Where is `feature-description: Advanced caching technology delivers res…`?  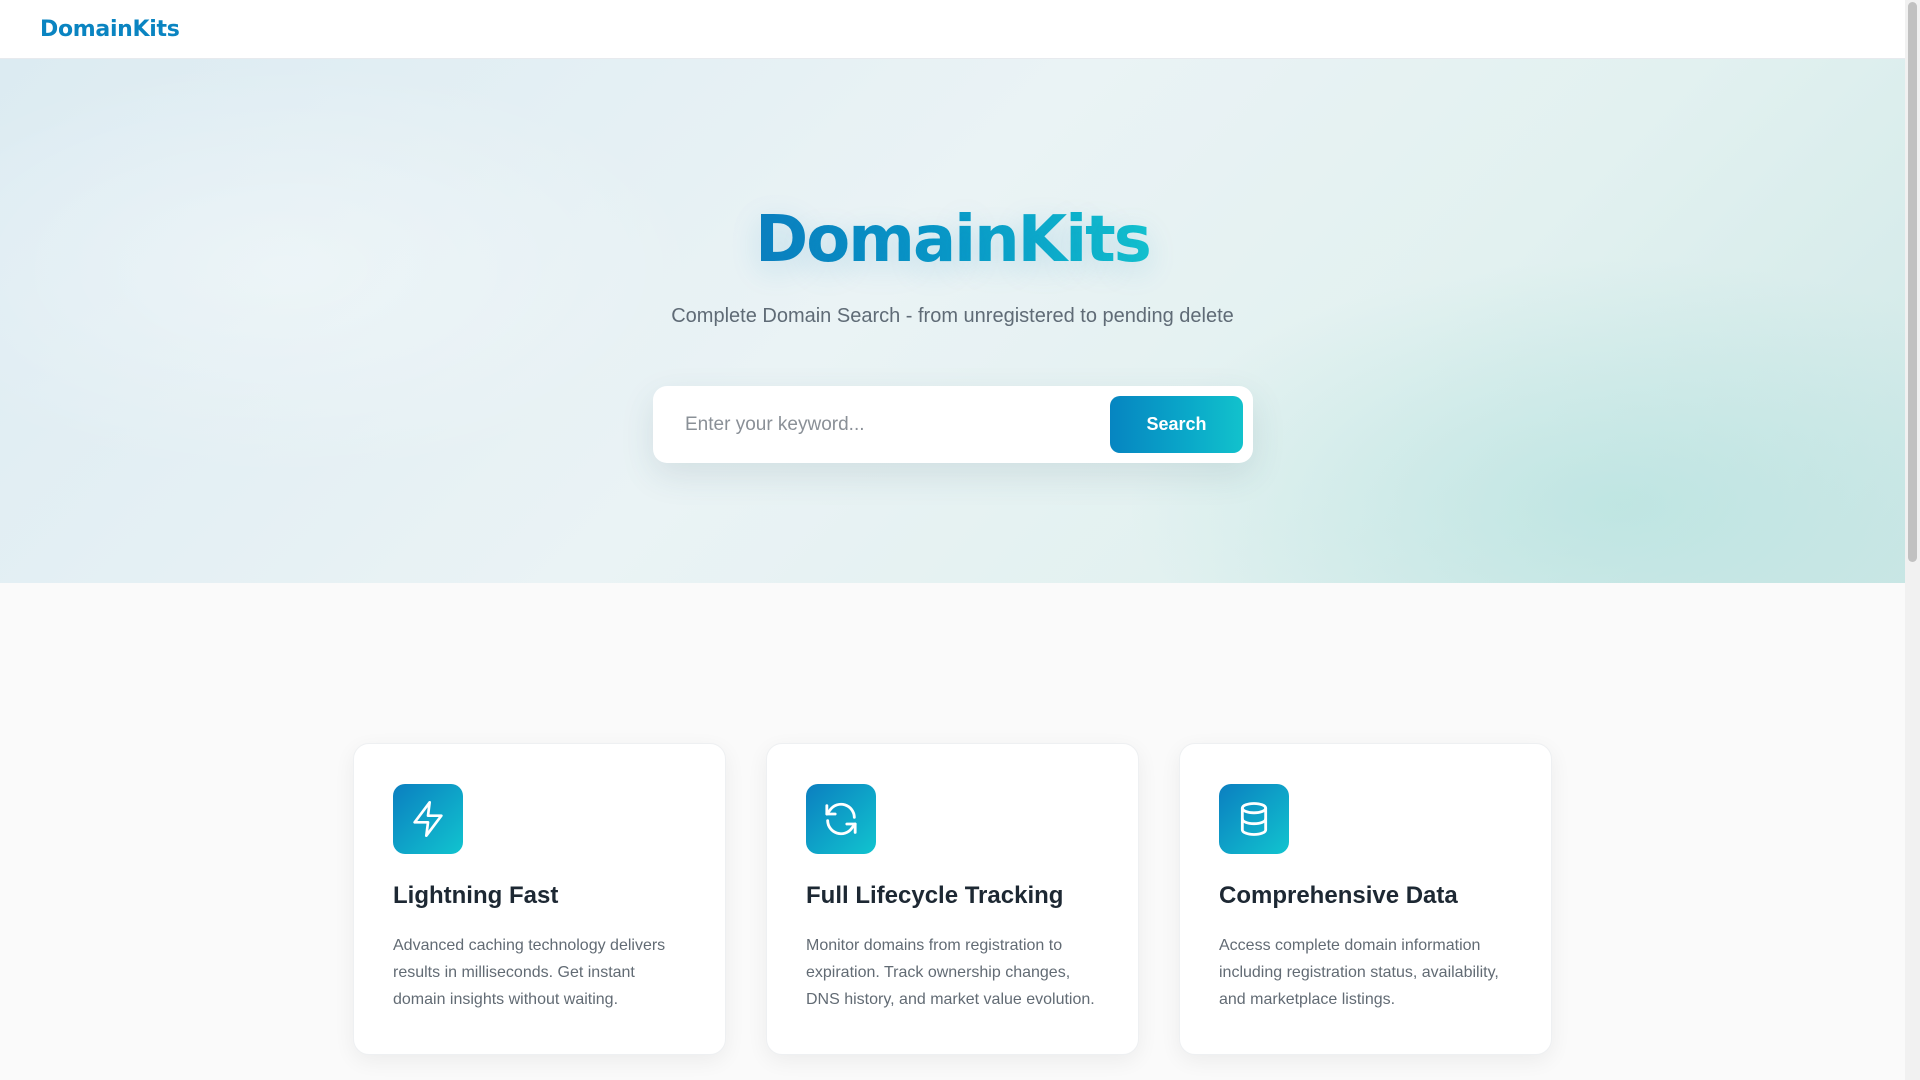 feature-description: Advanced caching technology delivers res… is located at coordinates (529, 972).